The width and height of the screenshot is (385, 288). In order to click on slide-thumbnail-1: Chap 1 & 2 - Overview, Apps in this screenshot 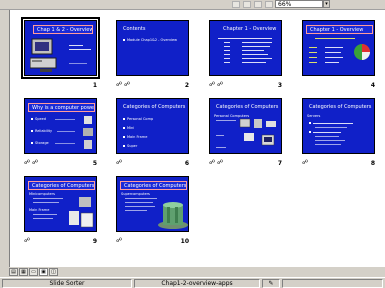, I will do `click(60, 48)`.